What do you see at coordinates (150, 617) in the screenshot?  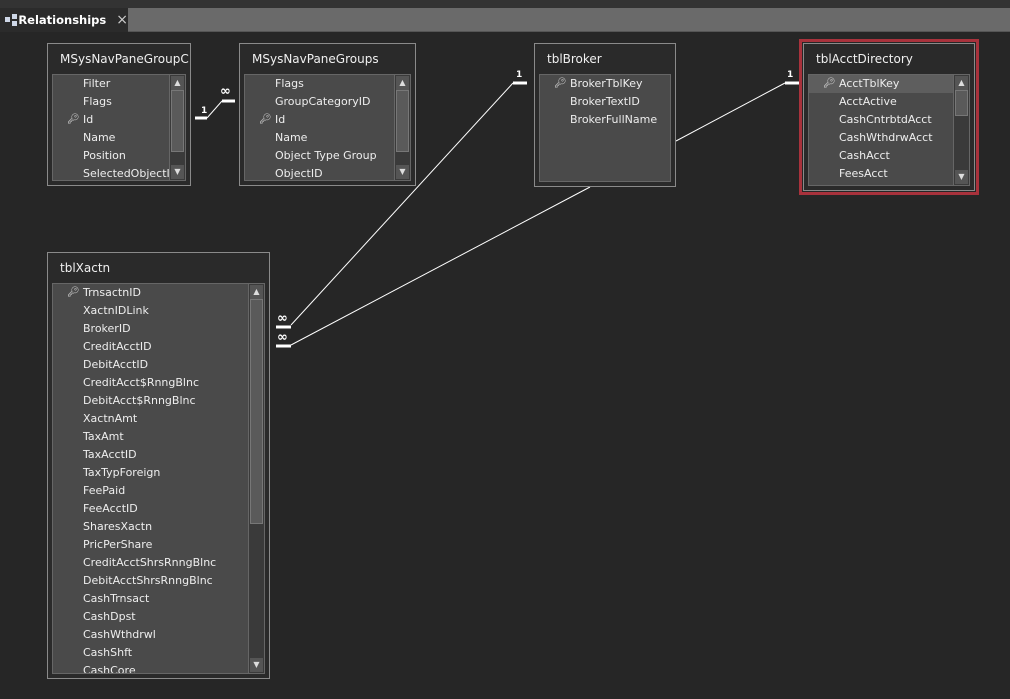 I see `field-item: CashDpst` at bounding box center [150, 617].